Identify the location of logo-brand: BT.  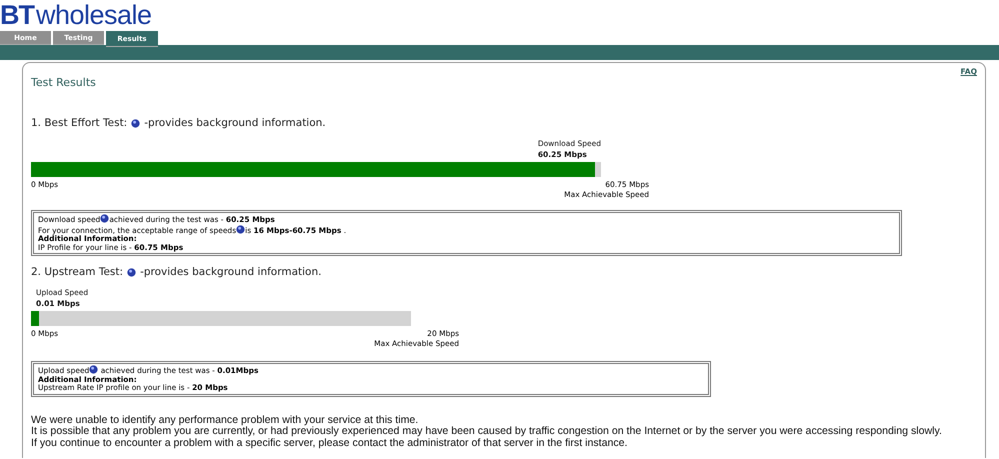
(17, 15).